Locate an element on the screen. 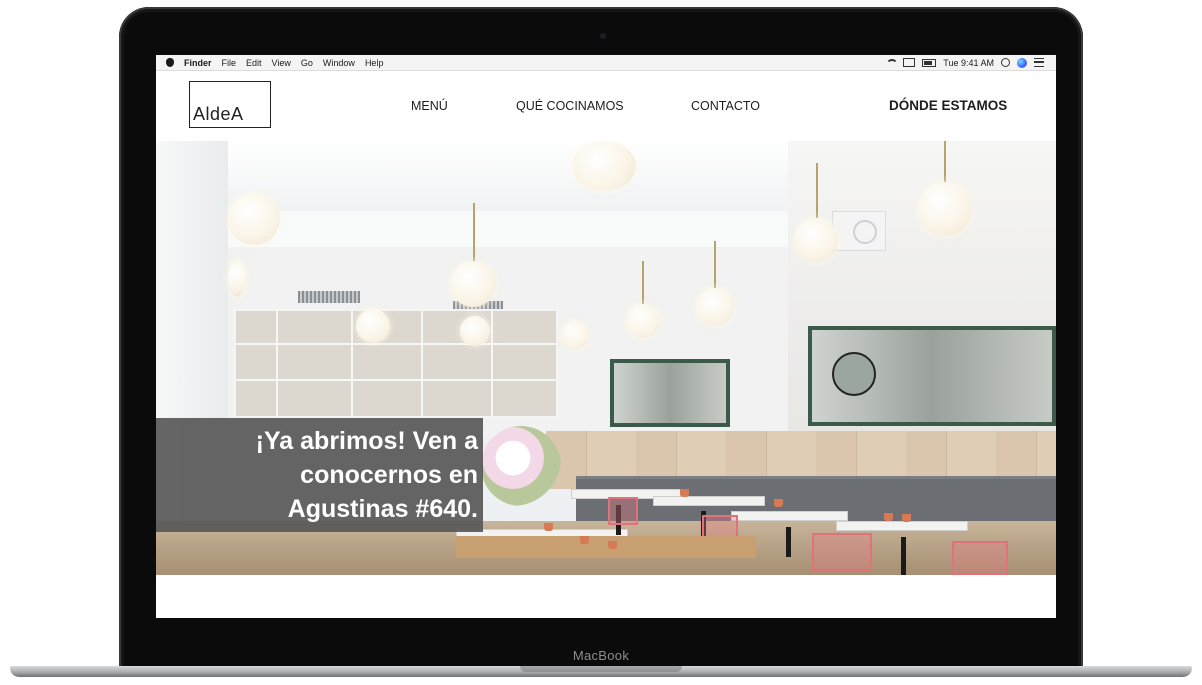  menubar-app-name: Finder is located at coordinates (198, 63).